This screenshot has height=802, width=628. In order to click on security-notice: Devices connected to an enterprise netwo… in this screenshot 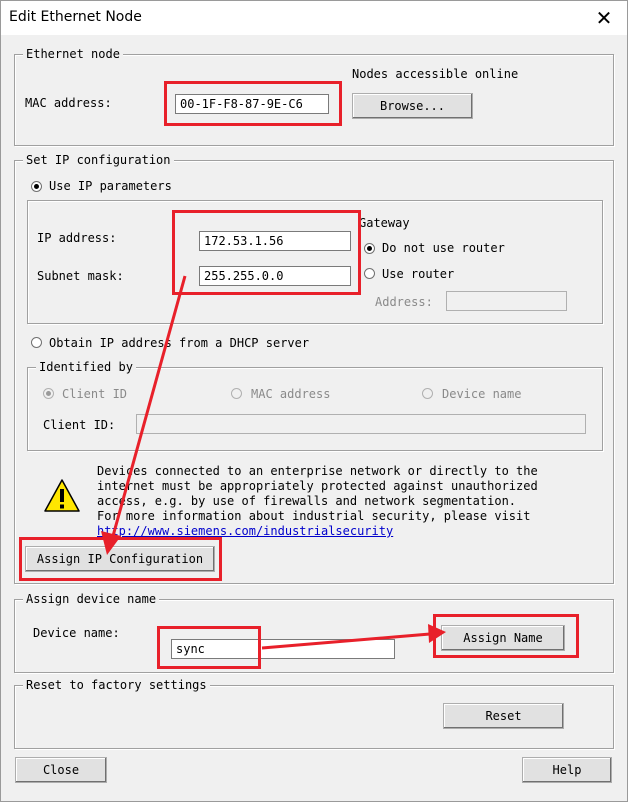, I will do `click(317, 501)`.